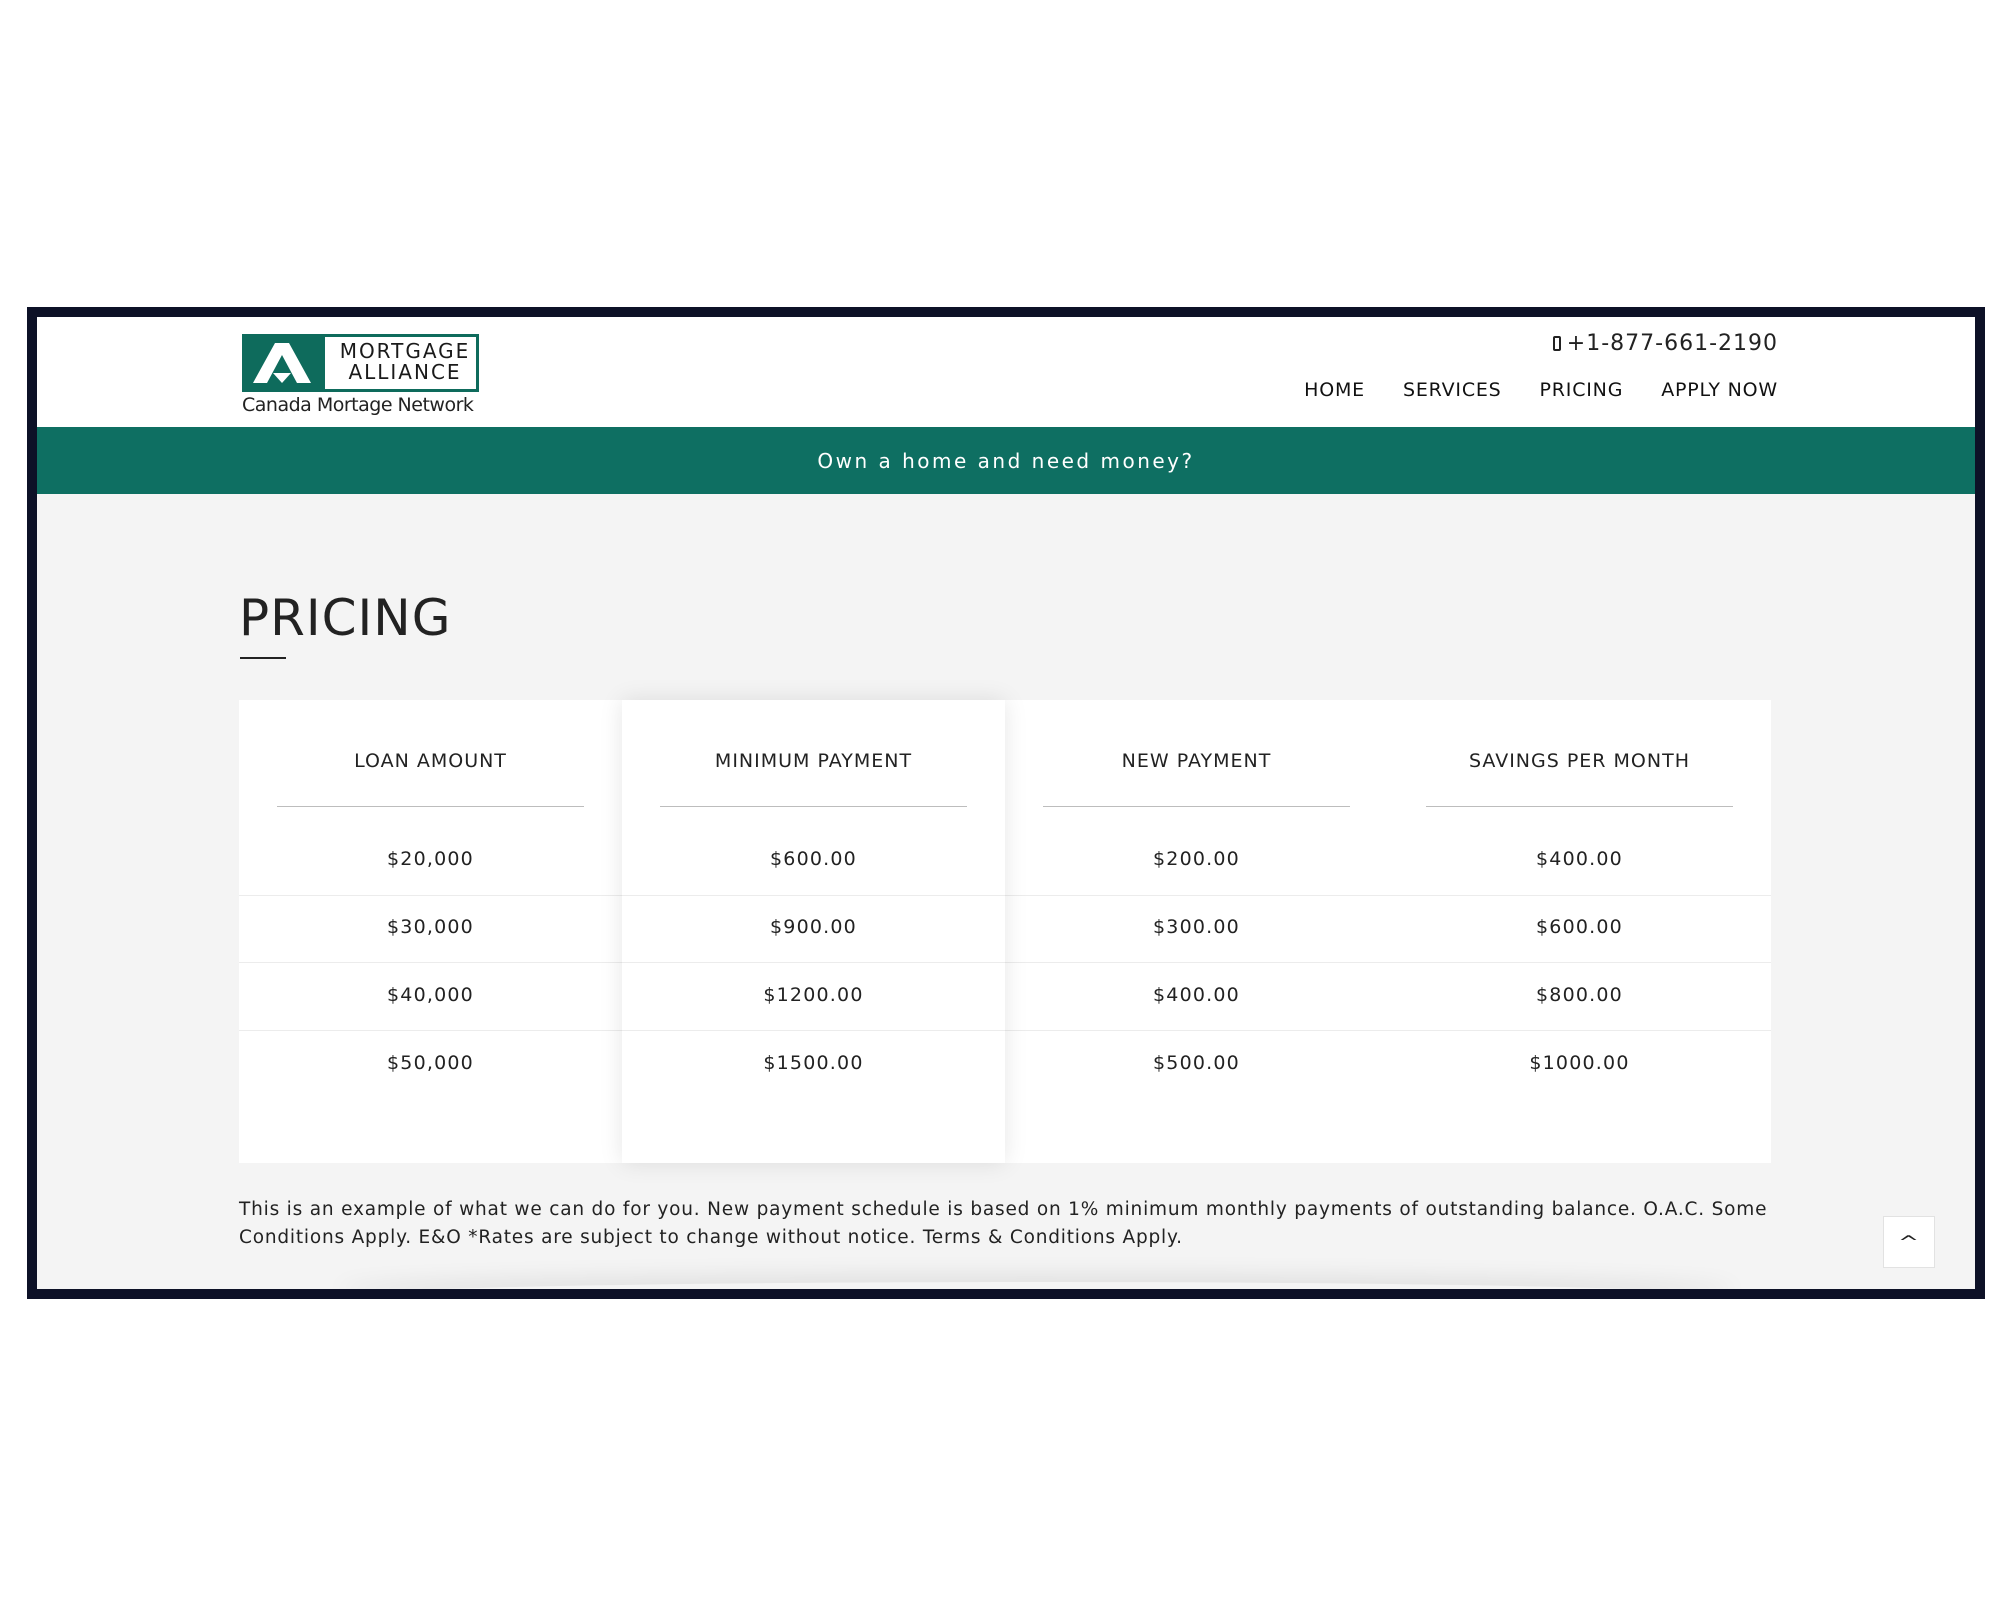 The image size is (2000, 1600). I want to click on logo-wordmark: MORTGAGE ALLIANCE, so click(405, 362).